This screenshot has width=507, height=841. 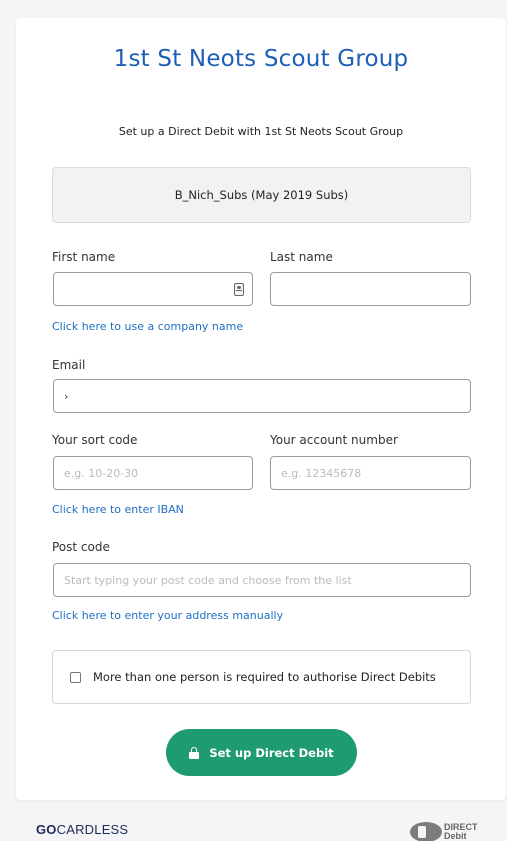 What do you see at coordinates (69, 365) in the screenshot?
I see `email-label: Email` at bounding box center [69, 365].